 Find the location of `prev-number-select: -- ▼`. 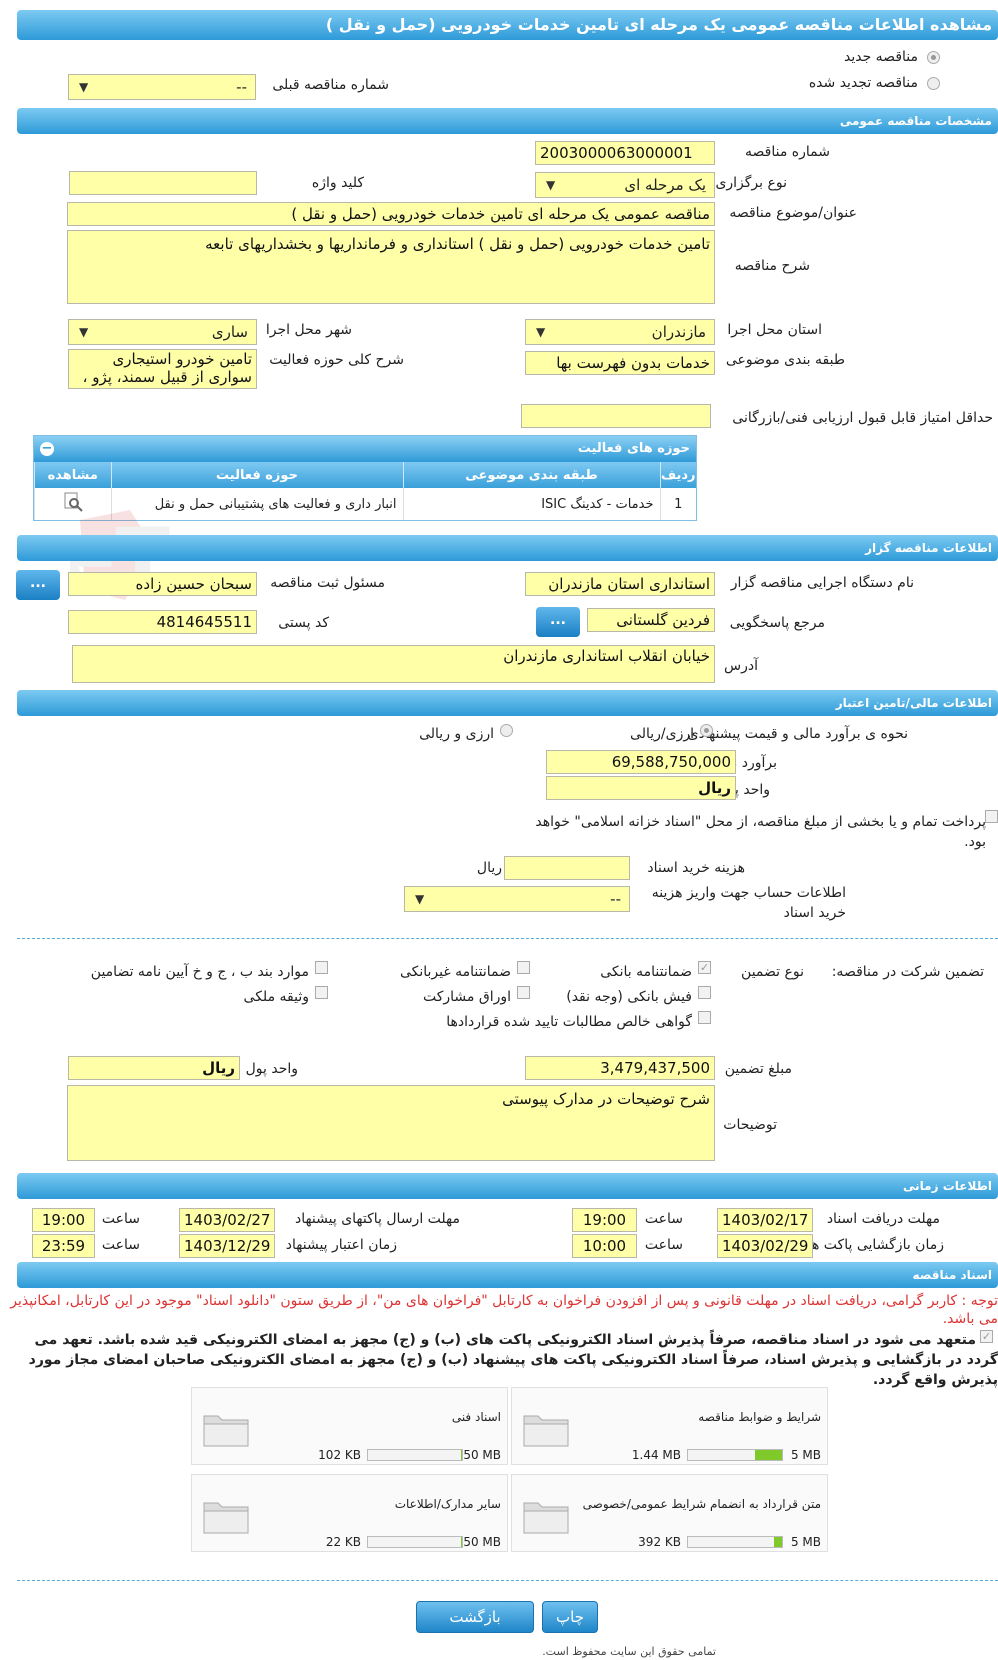

prev-number-select: -- ▼ is located at coordinates (162, 87).